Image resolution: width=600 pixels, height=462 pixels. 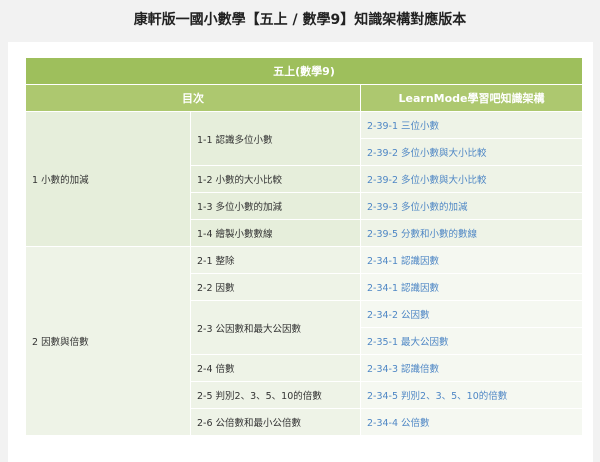 What do you see at coordinates (275, 327) in the screenshot?
I see `lesson-cell: 2-3 公因數和最大公因數` at bounding box center [275, 327].